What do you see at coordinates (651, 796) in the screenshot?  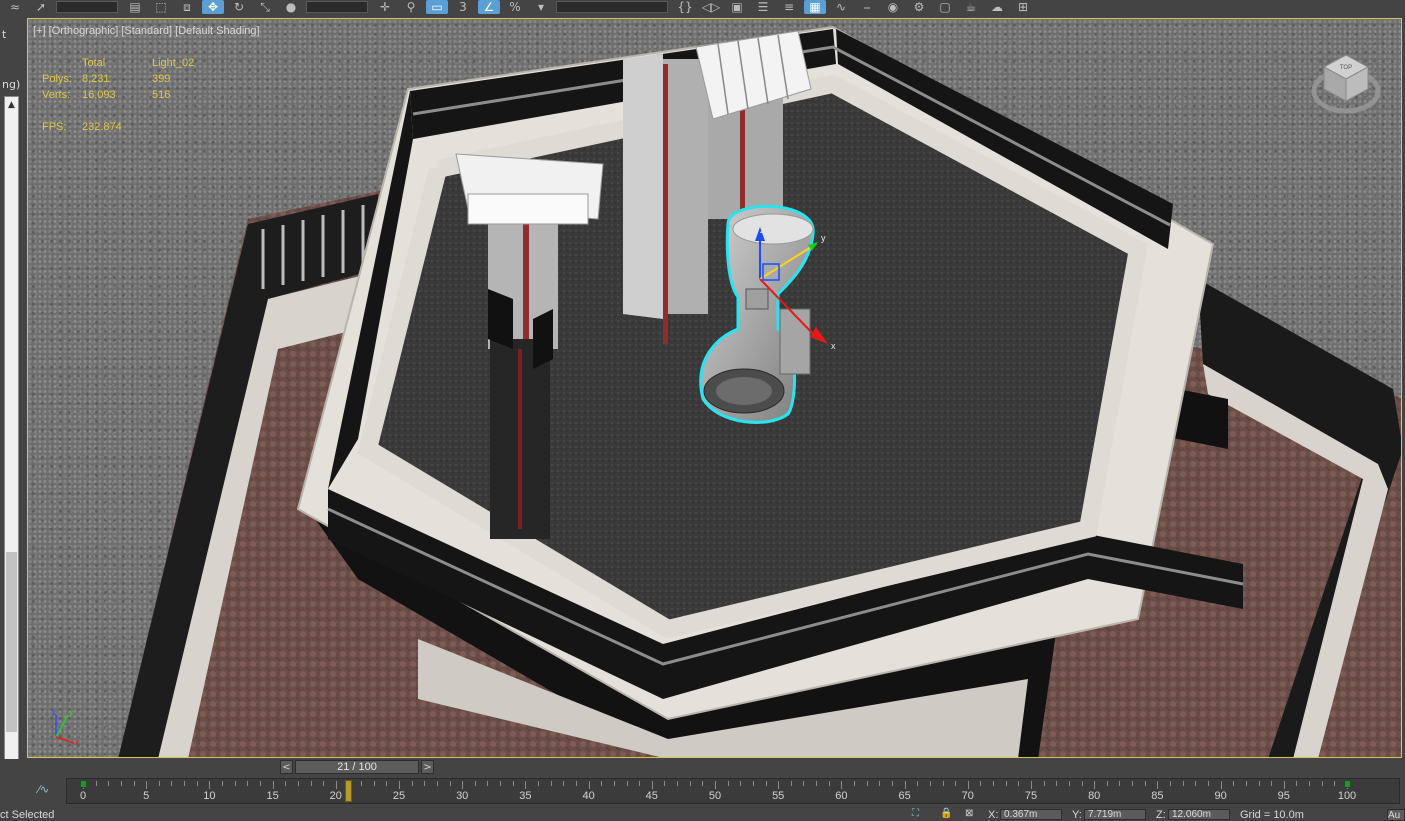 I see `timeline-tick-label: 45` at bounding box center [651, 796].